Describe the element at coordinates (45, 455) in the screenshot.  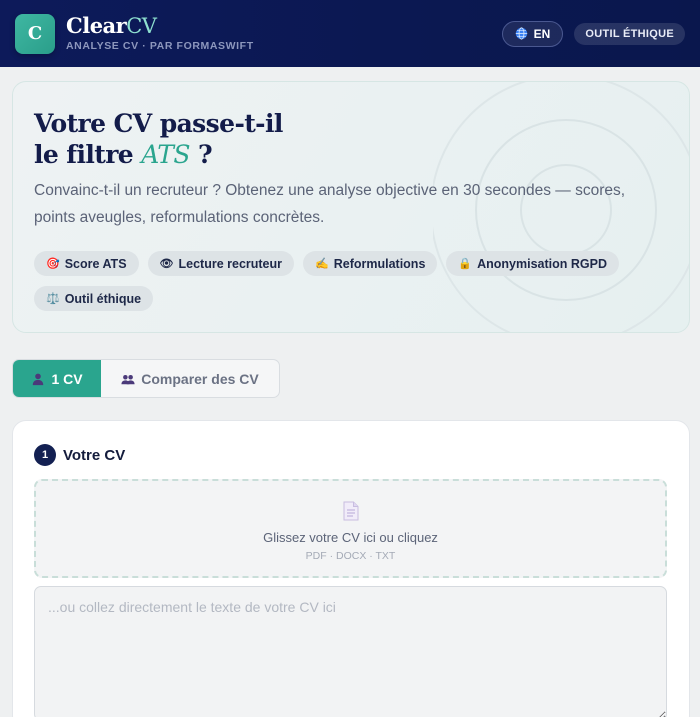
I see `step-number-badge: 1` at that location.